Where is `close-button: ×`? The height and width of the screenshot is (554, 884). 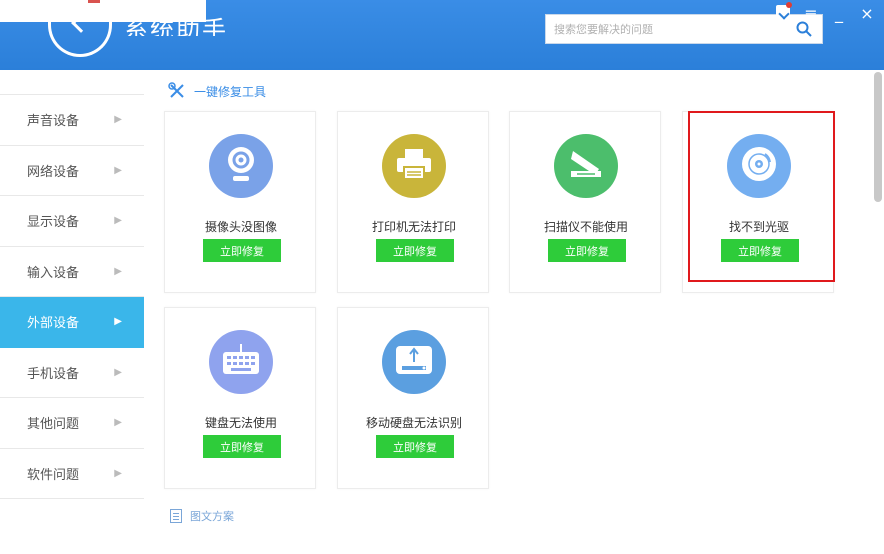
close-button: × is located at coordinates (867, 13).